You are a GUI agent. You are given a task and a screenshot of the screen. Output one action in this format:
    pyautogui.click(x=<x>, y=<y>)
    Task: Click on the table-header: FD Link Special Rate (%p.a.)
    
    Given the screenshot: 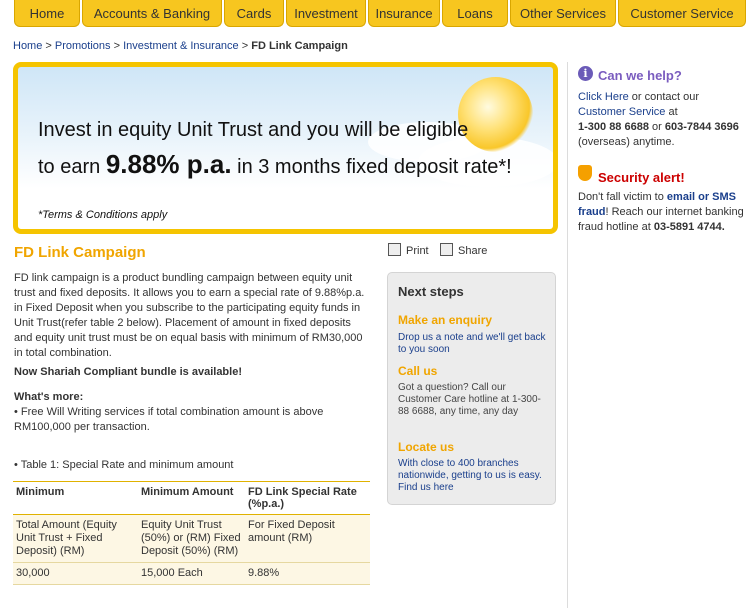 What is the action you would take?
    pyautogui.click(x=307, y=498)
    